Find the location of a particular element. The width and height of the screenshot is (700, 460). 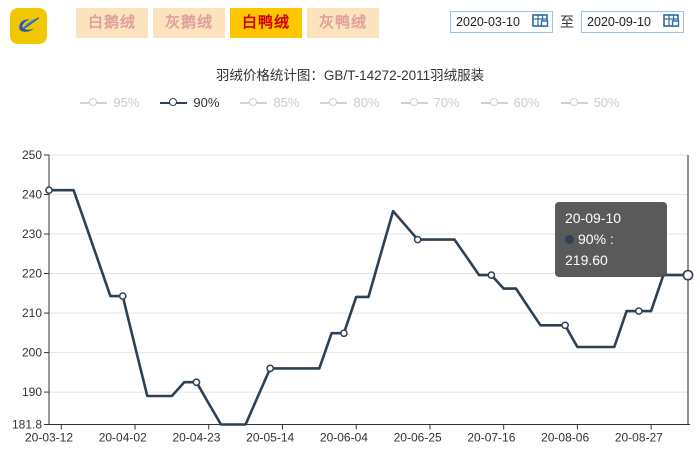

y-axis-label: 240 is located at coordinates (32, 195).